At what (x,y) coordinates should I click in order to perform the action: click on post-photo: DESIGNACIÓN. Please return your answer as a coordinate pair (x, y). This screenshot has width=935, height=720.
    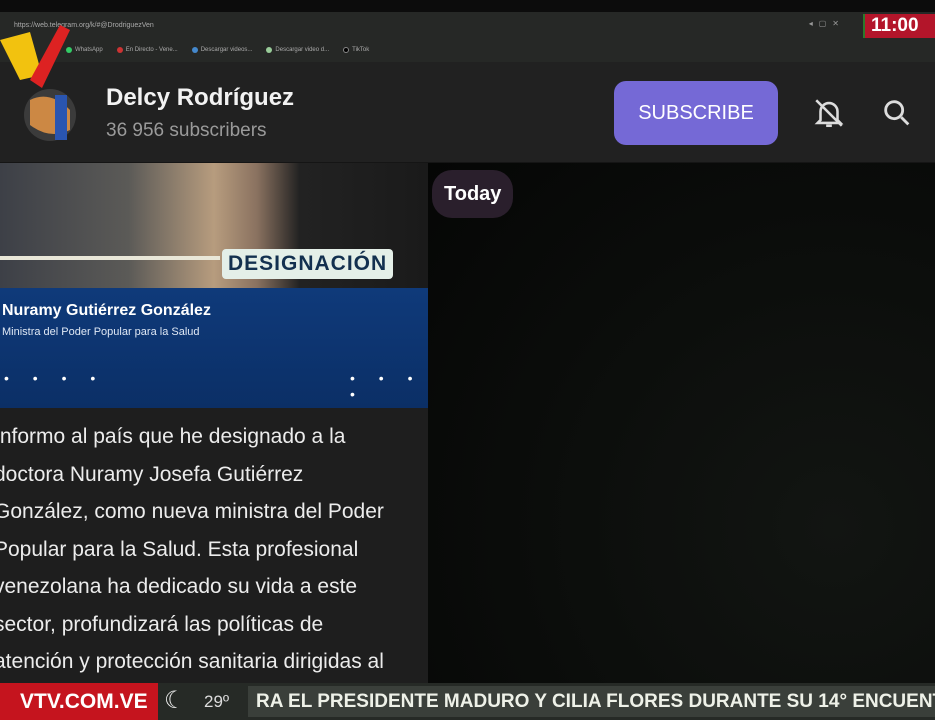
    Looking at the image, I should click on (214, 225).